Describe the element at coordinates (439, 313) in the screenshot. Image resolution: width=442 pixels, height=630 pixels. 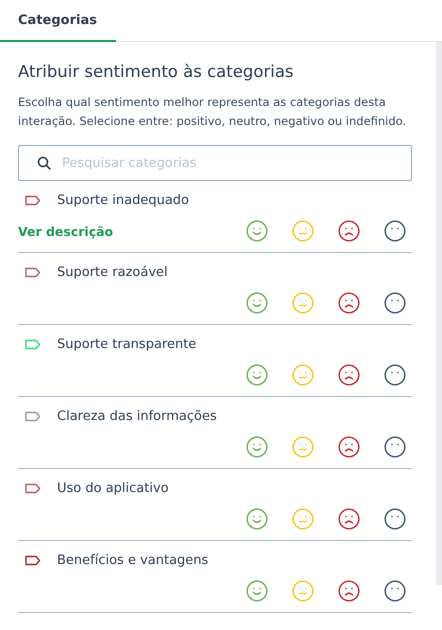
I see `scrollbar` at that location.